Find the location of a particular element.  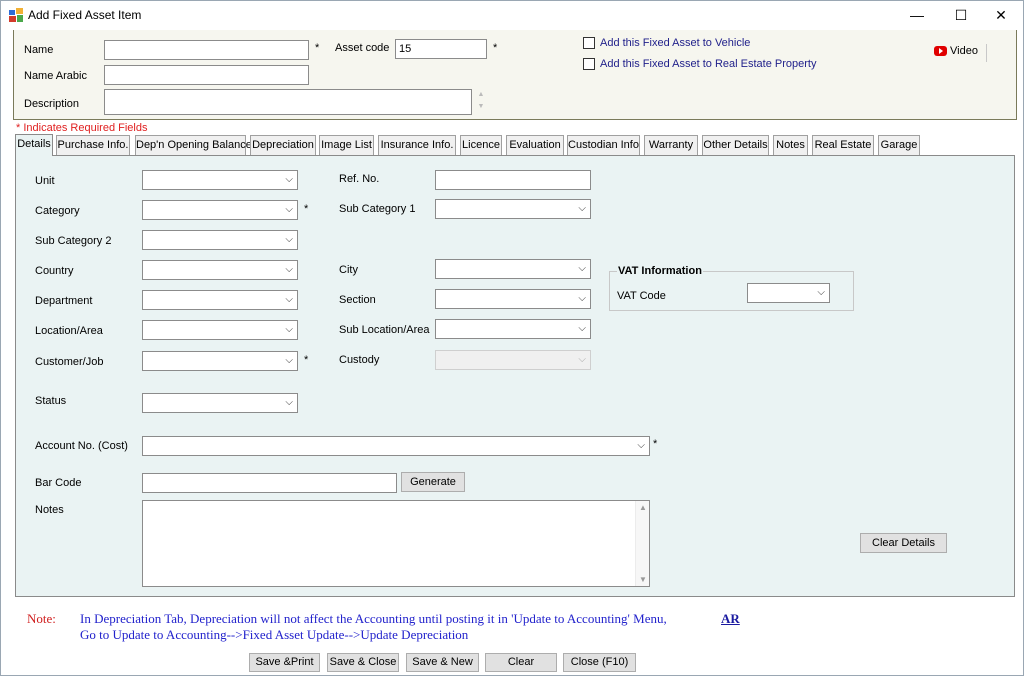

category-dropdown: ⌵ is located at coordinates (220, 210).